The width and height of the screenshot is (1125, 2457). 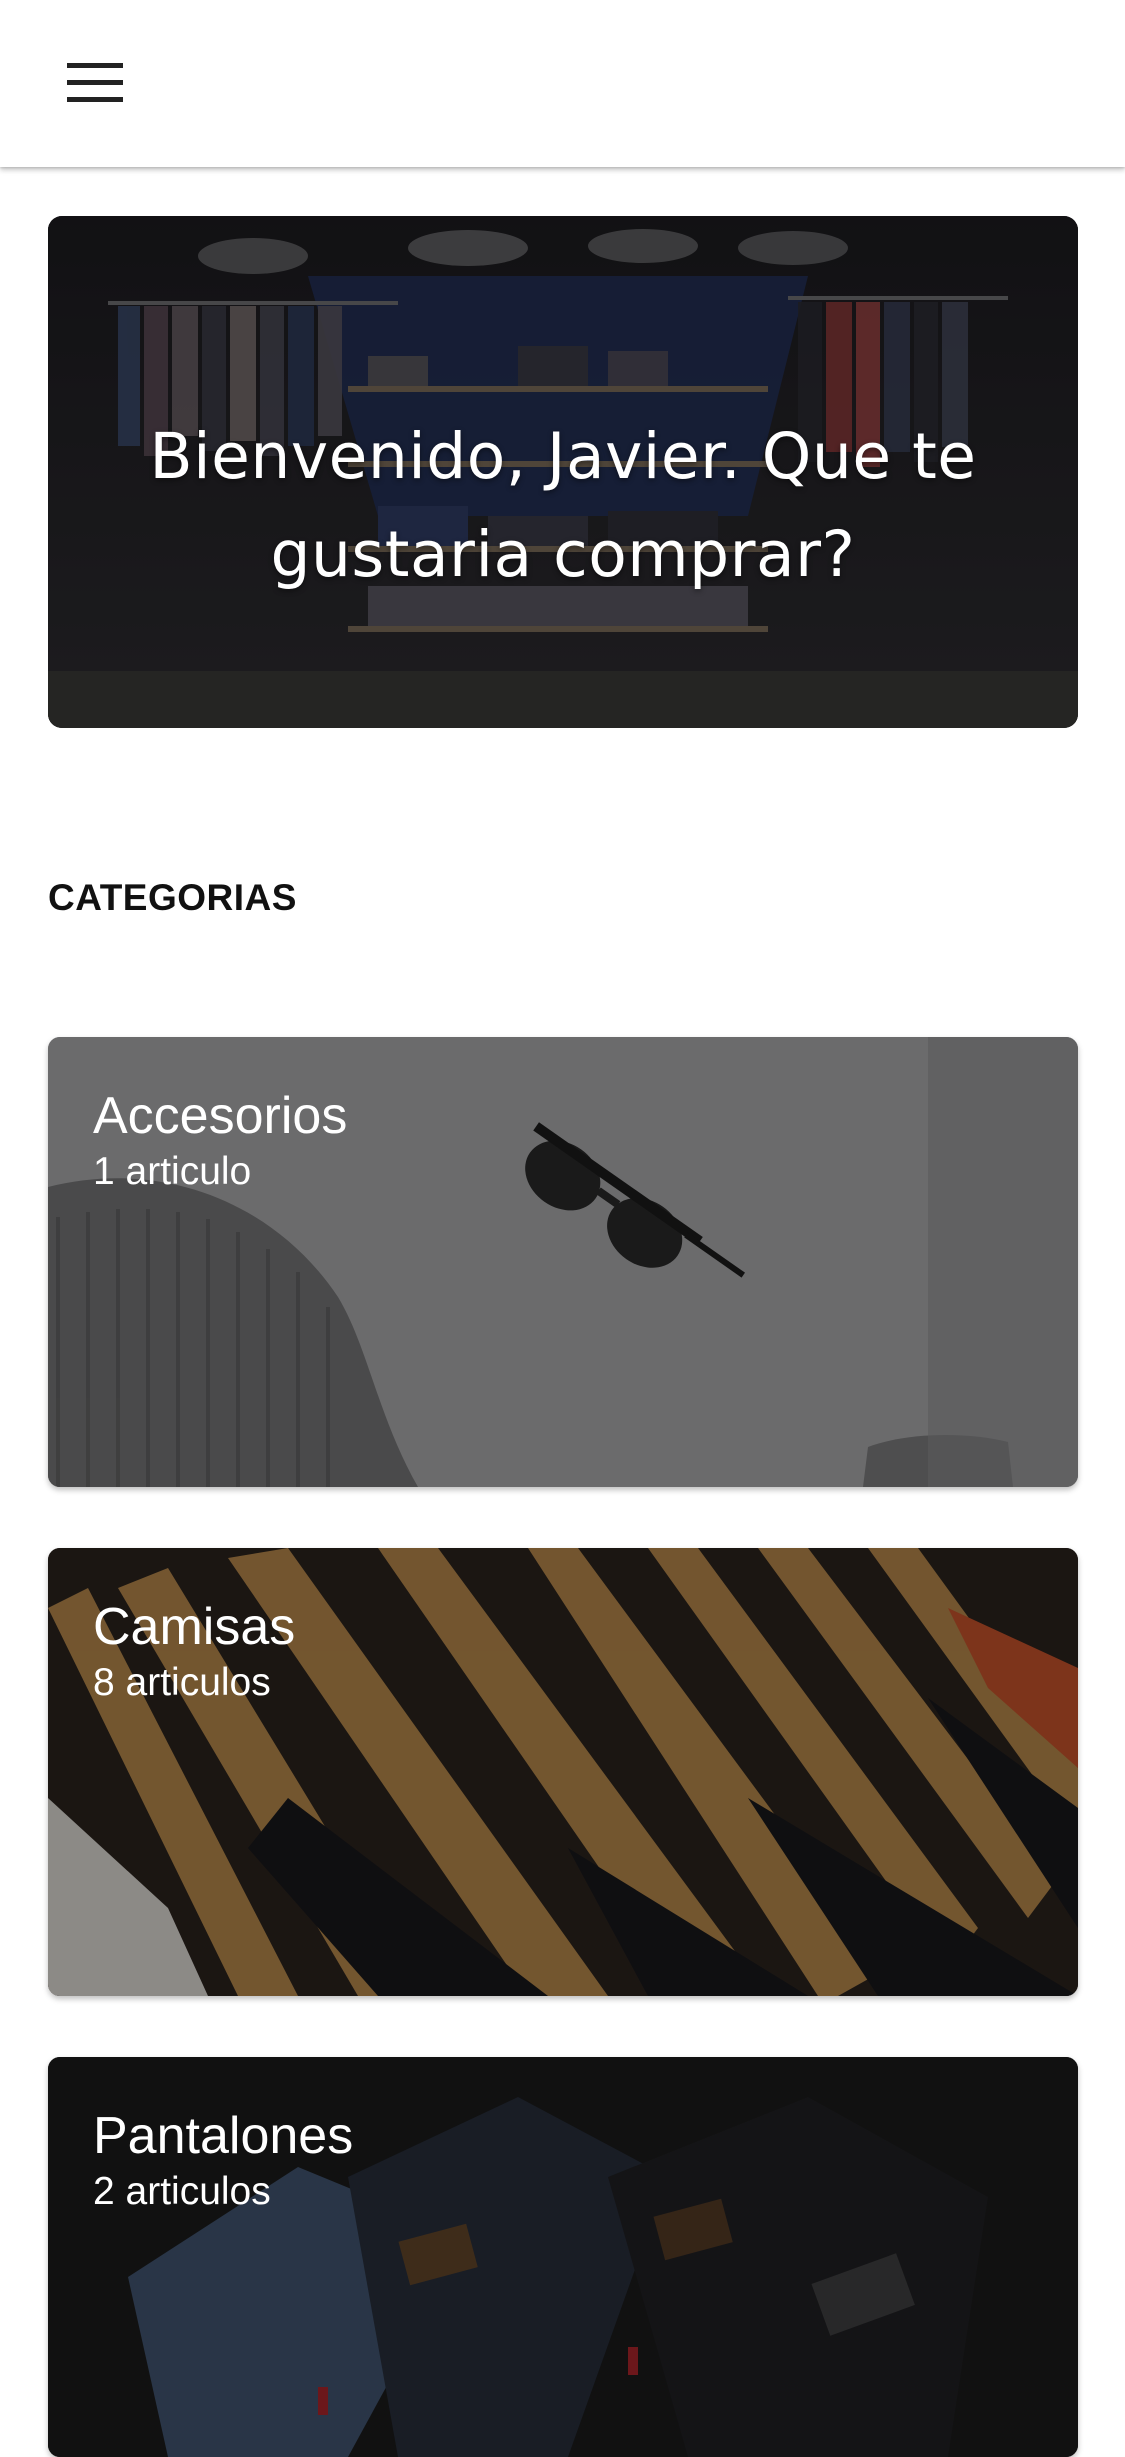 I want to click on category-count: 2 articulos, so click(x=182, y=2191).